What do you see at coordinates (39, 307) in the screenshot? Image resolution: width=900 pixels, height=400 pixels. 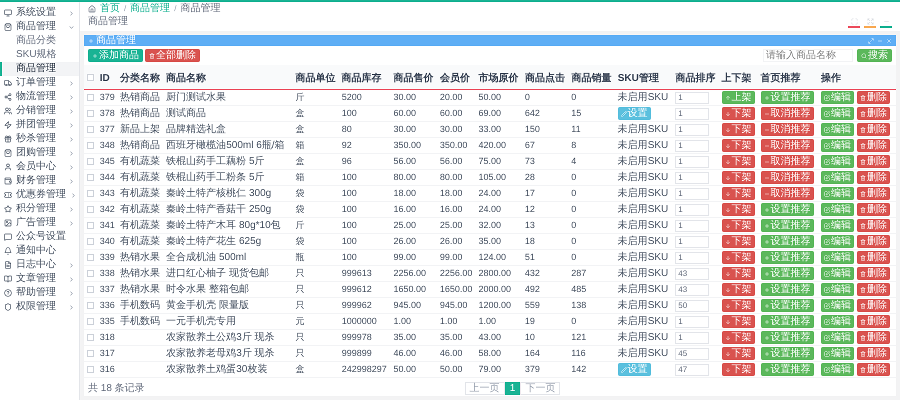 I see `sidebar-item: 权限管理` at bounding box center [39, 307].